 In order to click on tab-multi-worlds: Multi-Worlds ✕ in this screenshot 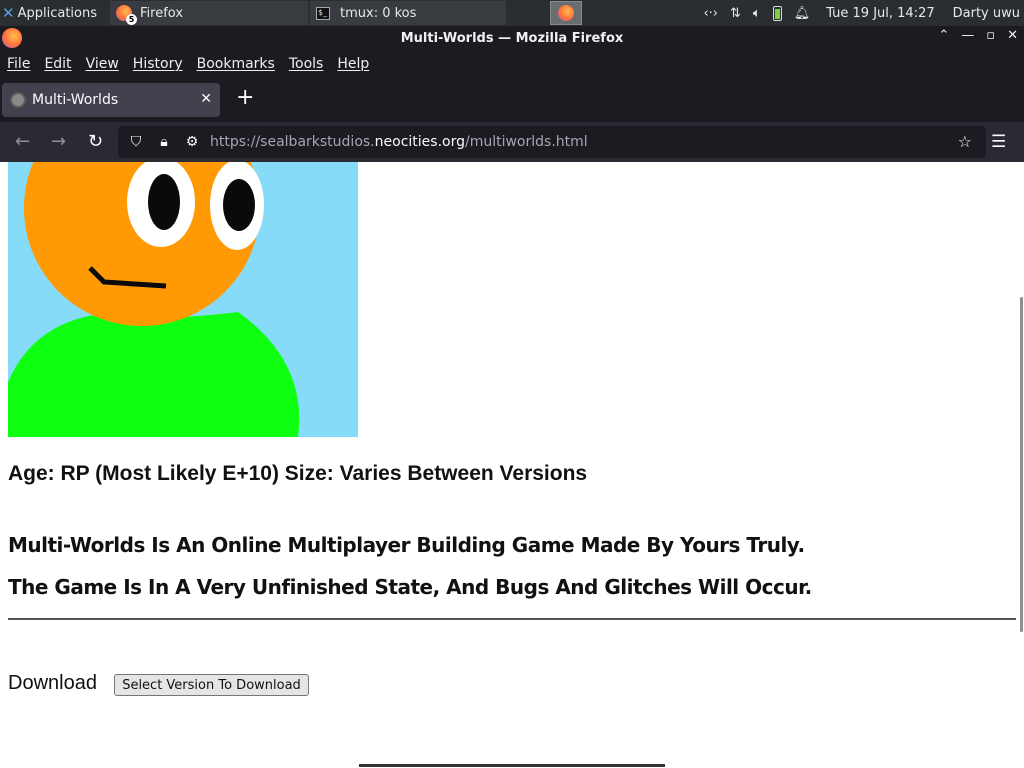, I will do `click(111, 100)`.